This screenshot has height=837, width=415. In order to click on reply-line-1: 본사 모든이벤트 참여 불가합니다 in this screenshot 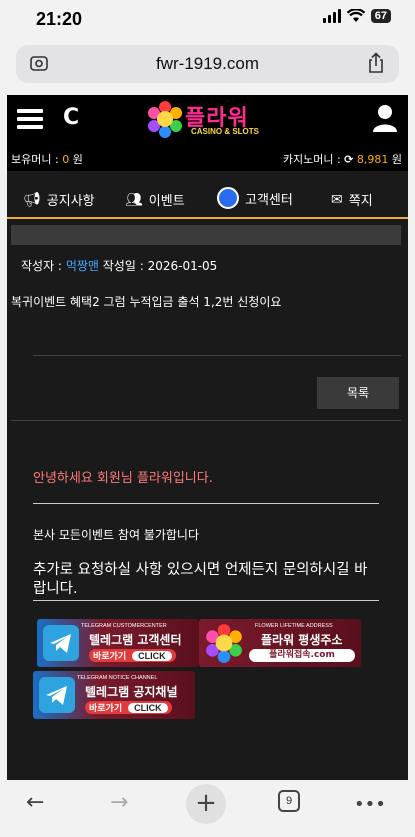, I will do `click(116, 535)`.